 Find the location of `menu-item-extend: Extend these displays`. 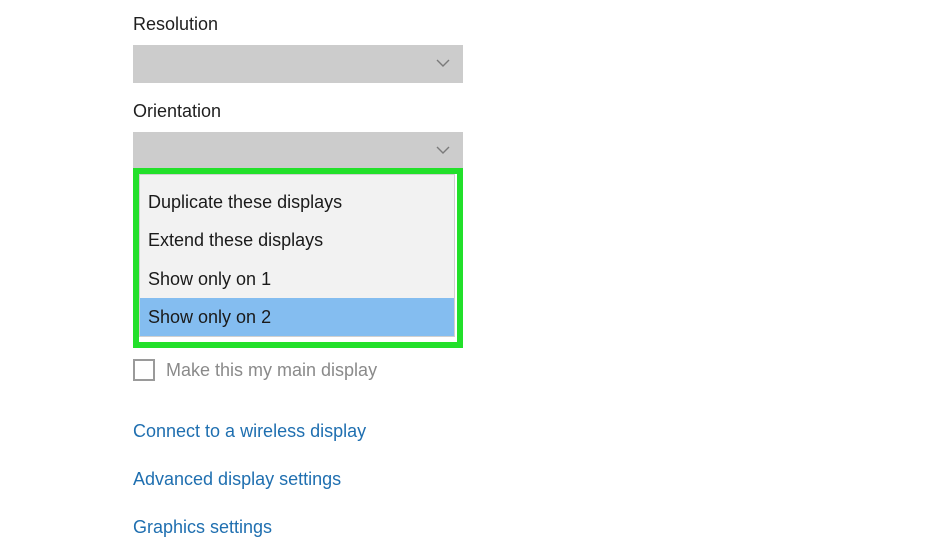

menu-item-extend: Extend these displays is located at coordinates (297, 240).